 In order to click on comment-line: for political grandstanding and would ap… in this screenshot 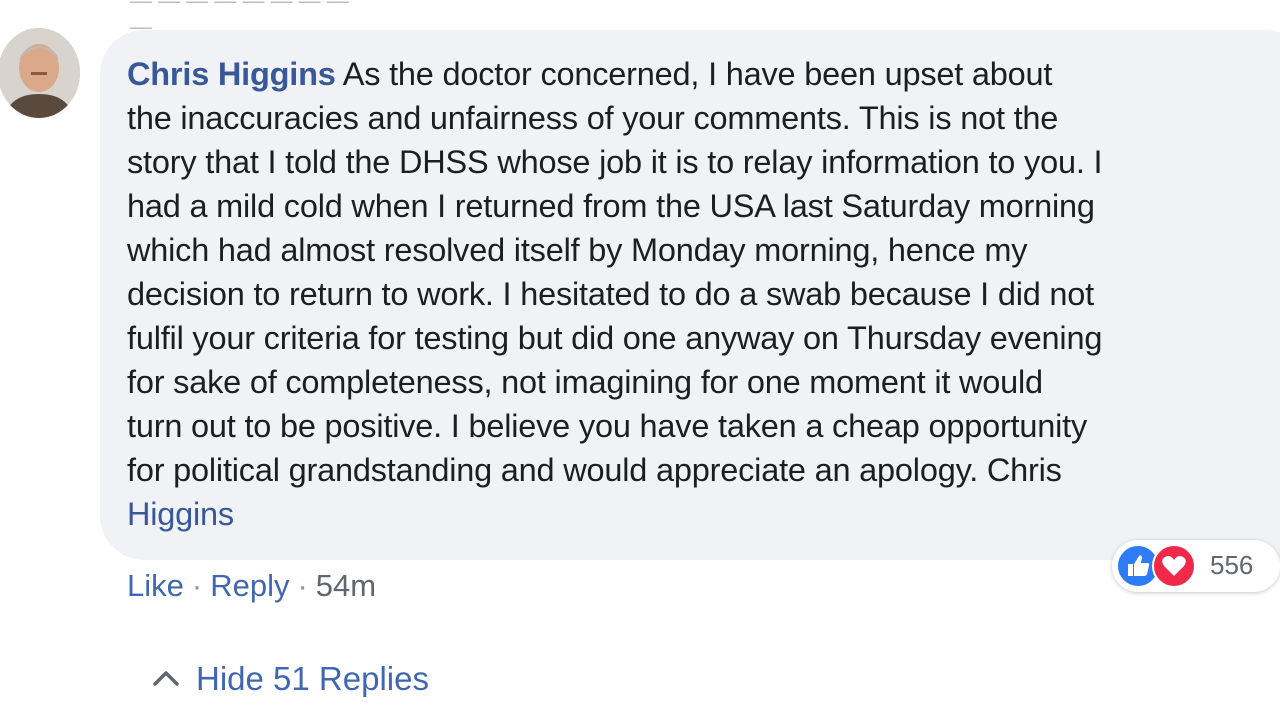, I will do `click(594, 470)`.